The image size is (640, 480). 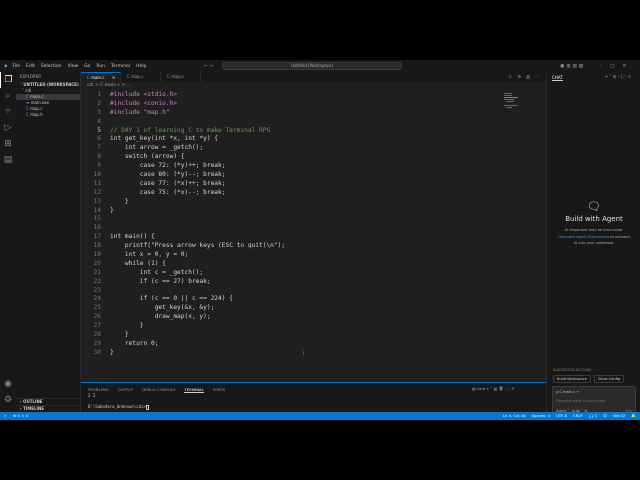 What do you see at coordinates (51, 66) in the screenshot?
I see `menu-selection: Selection` at bounding box center [51, 66].